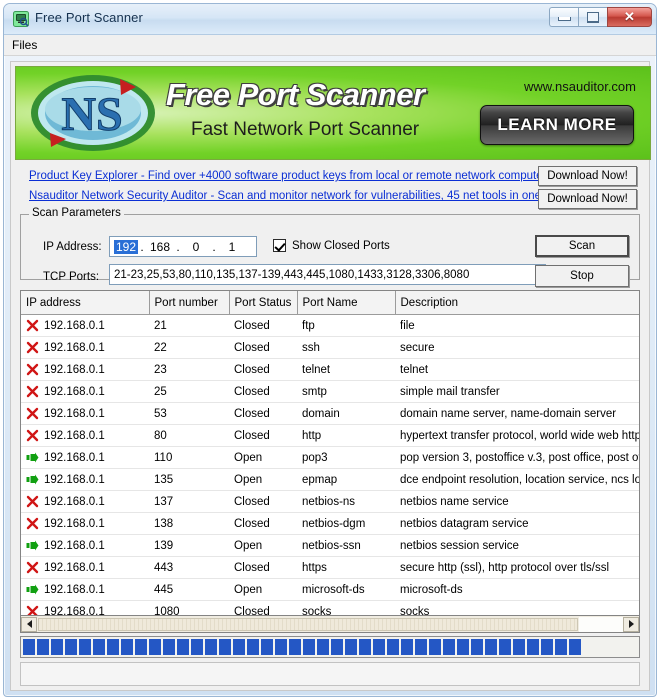  What do you see at coordinates (517, 325) in the screenshot?
I see `cell-description: file` at bounding box center [517, 325].